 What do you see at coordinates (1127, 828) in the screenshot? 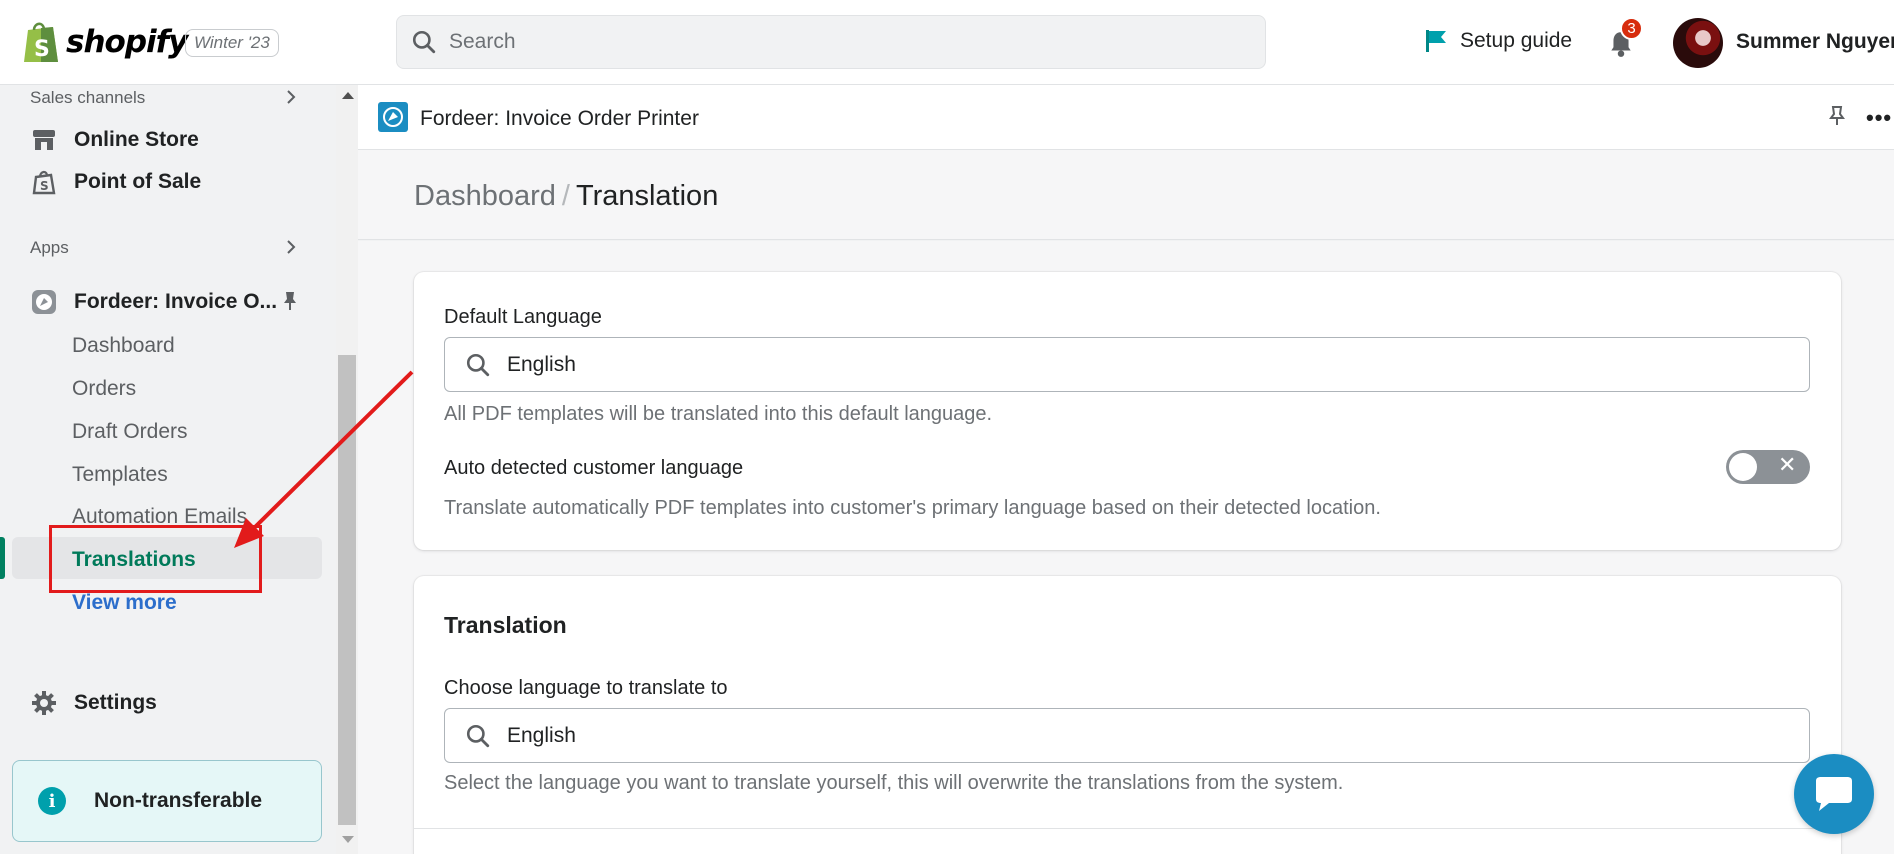
I see `card-divider` at bounding box center [1127, 828].